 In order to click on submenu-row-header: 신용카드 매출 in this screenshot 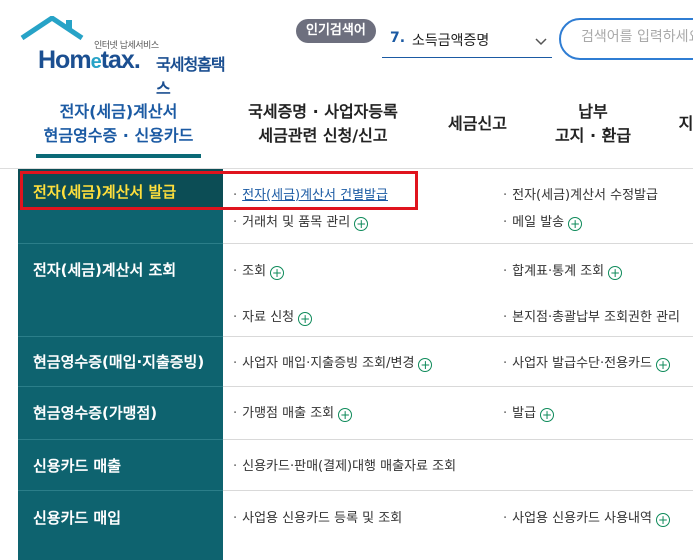, I will do `click(120, 465)`.